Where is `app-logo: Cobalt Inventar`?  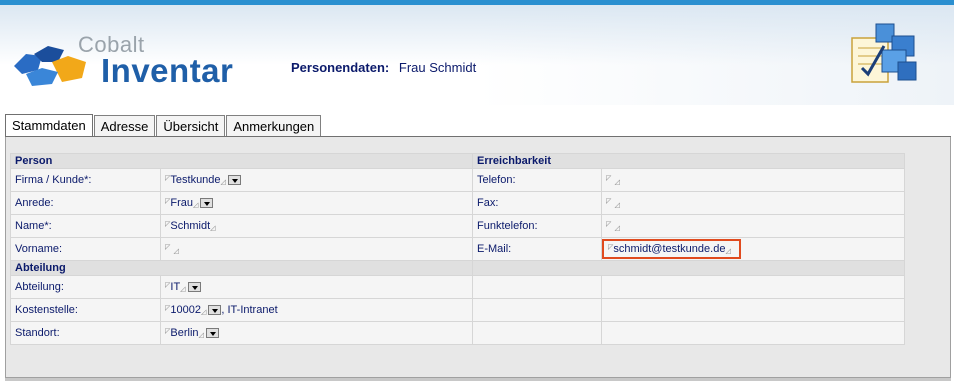 app-logo: Cobalt Inventar is located at coordinates (126, 51).